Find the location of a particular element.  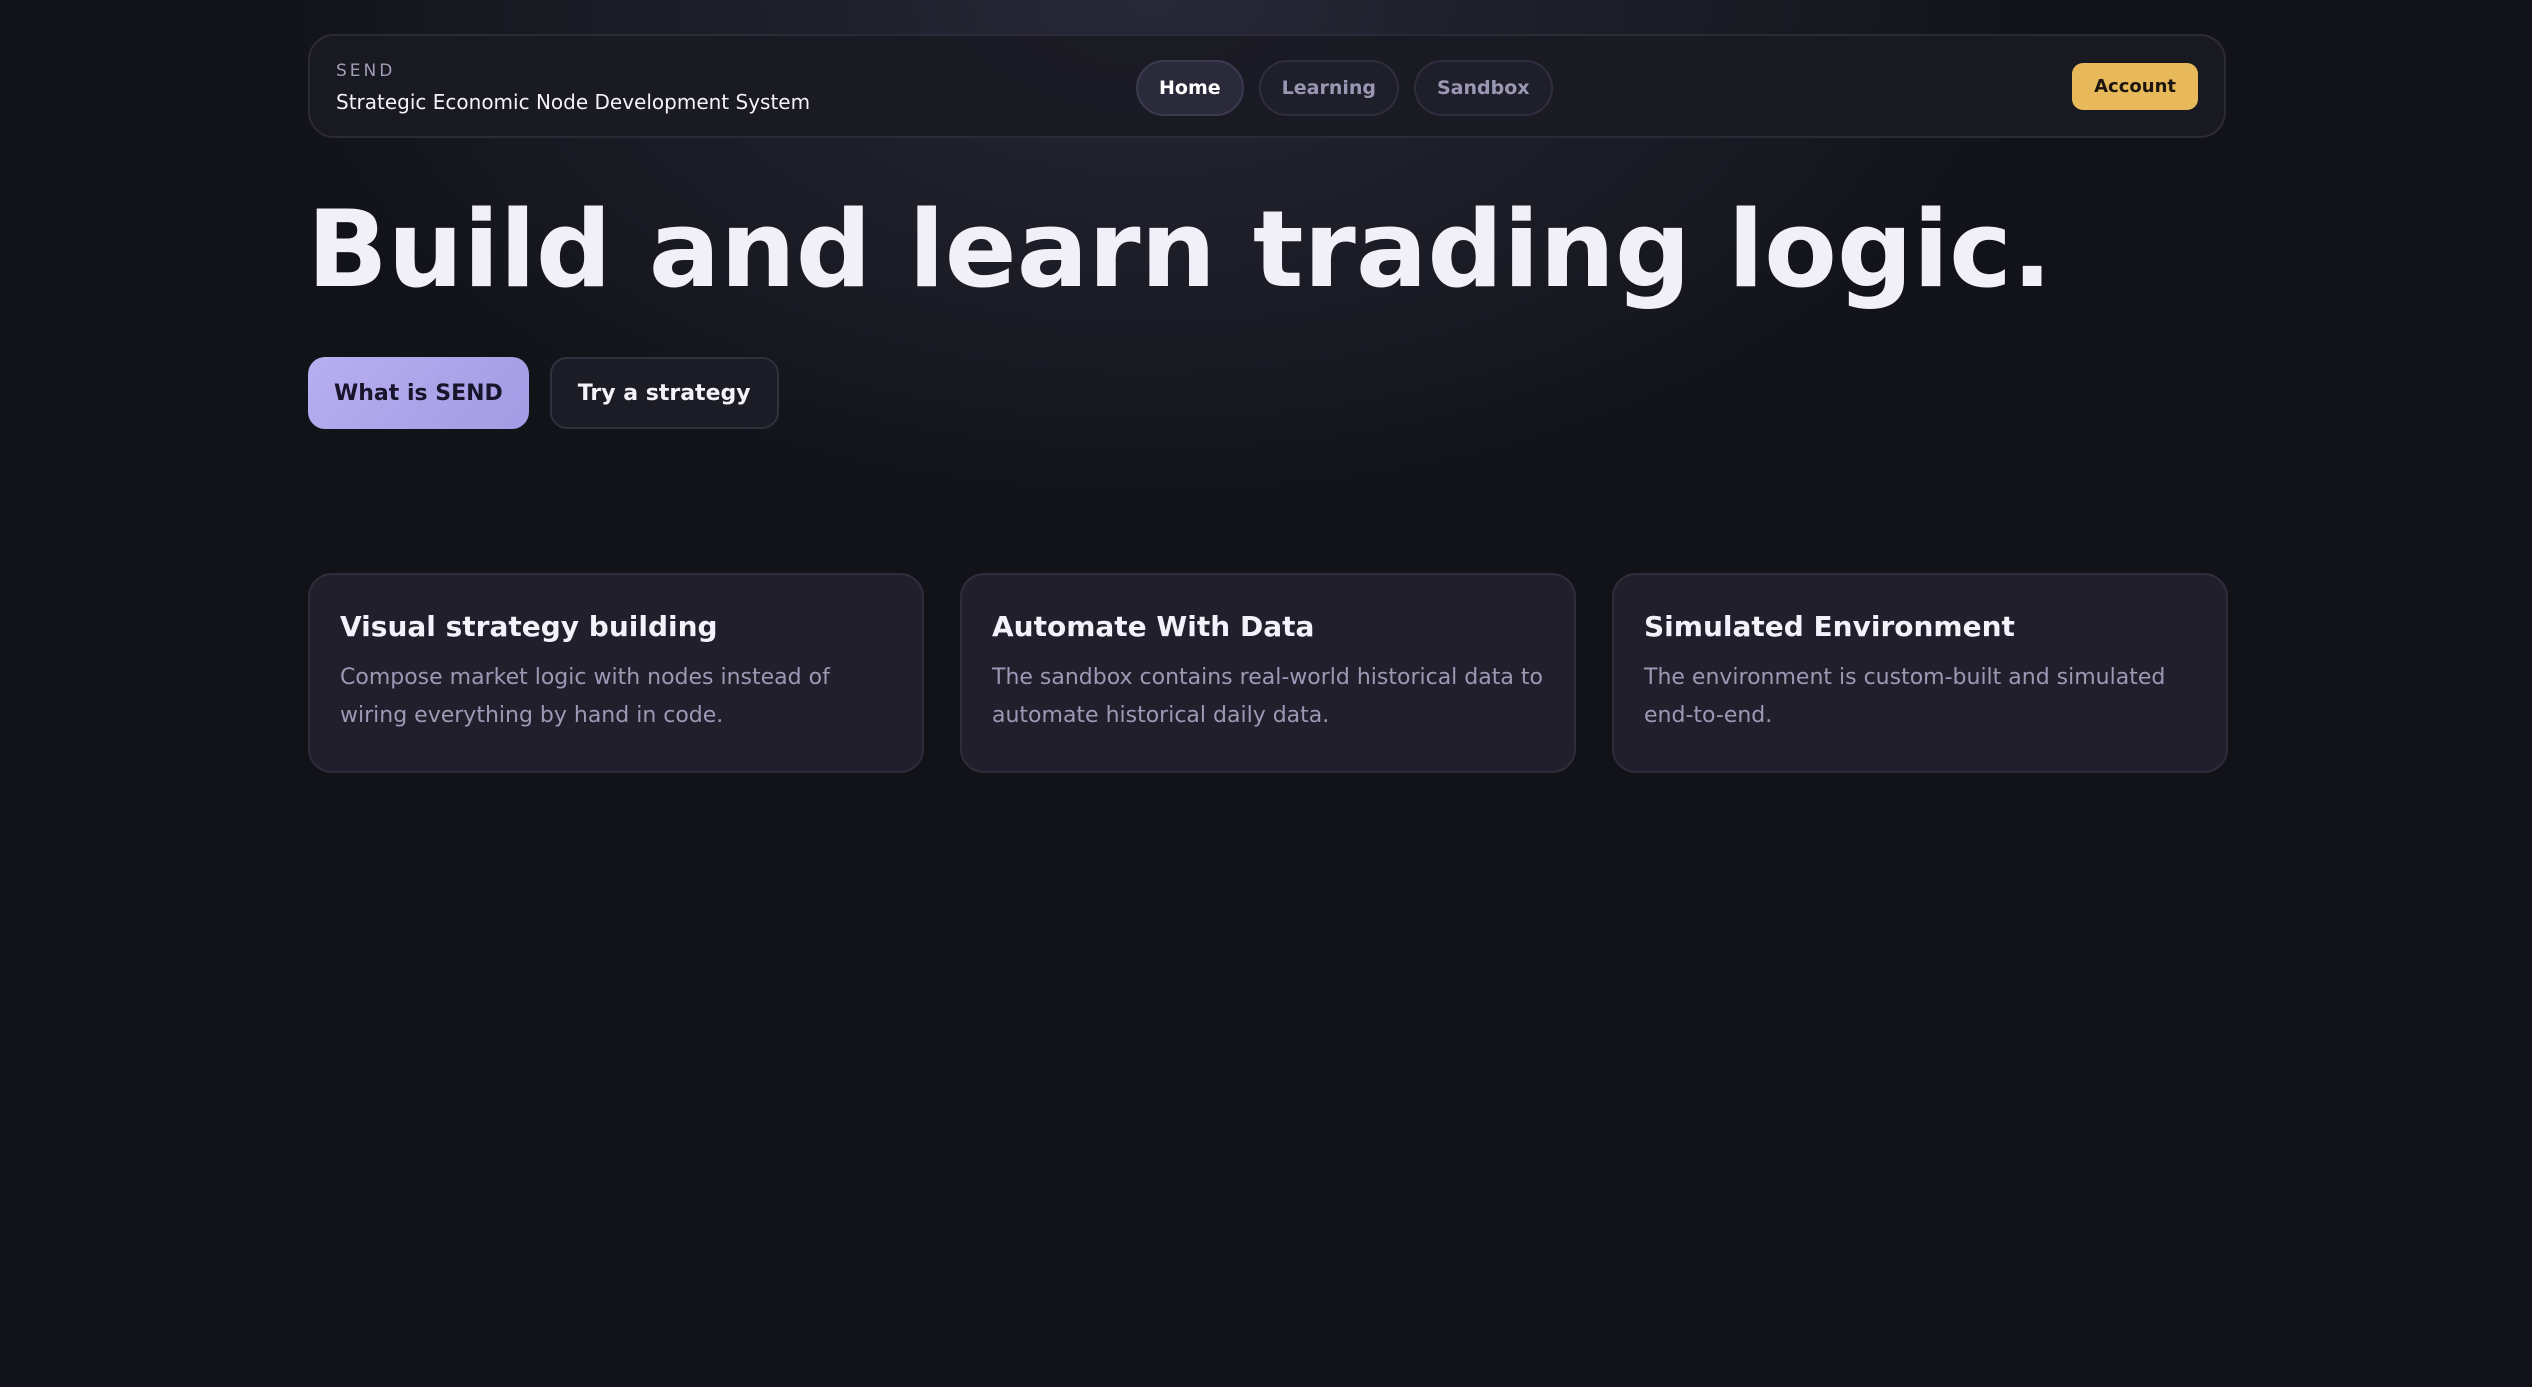

main-nav: Home Learning Sandbox is located at coordinates (1344, 88).